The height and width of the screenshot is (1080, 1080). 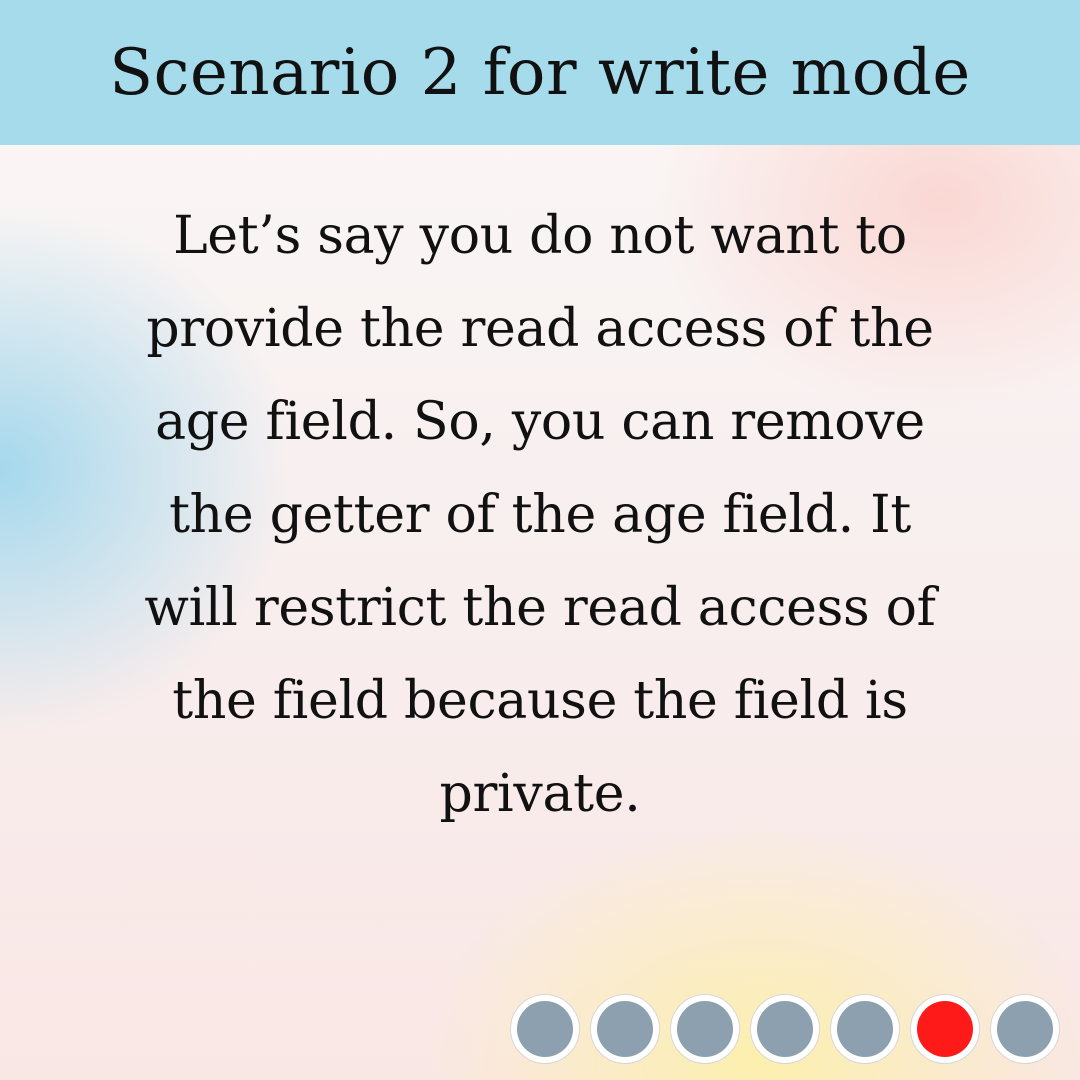 I want to click on body-line: Let’s say you do not want to, so click(x=540, y=236).